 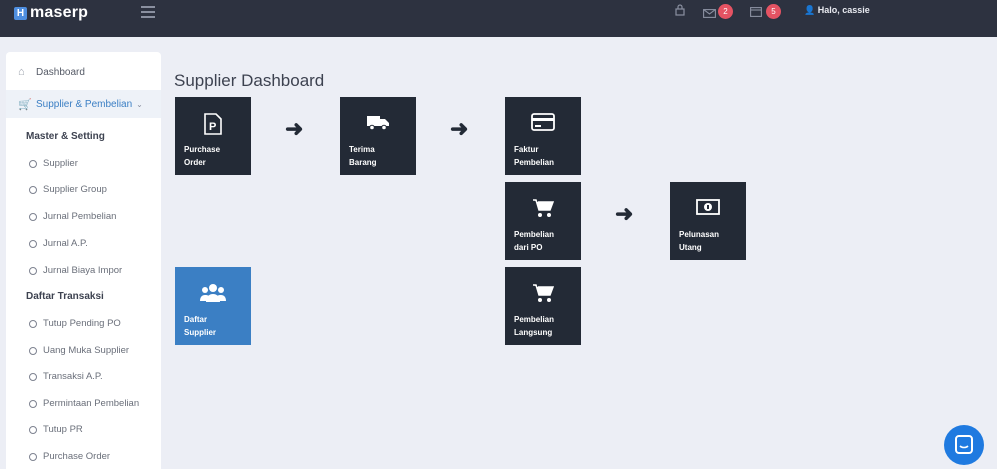 I want to click on document-icon: P, so click(x=213, y=126).